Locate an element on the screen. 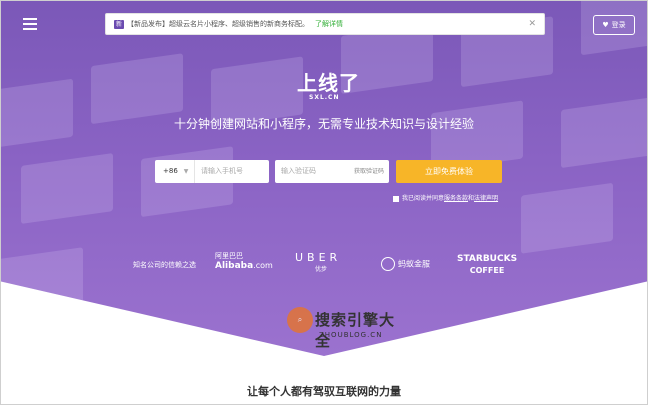 The width and height of the screenshot is (648, 405). hero-slogan: 十分钟创建网站和小程序，无需专业技术知识与设计经验 is located at coordinates (323, 124).